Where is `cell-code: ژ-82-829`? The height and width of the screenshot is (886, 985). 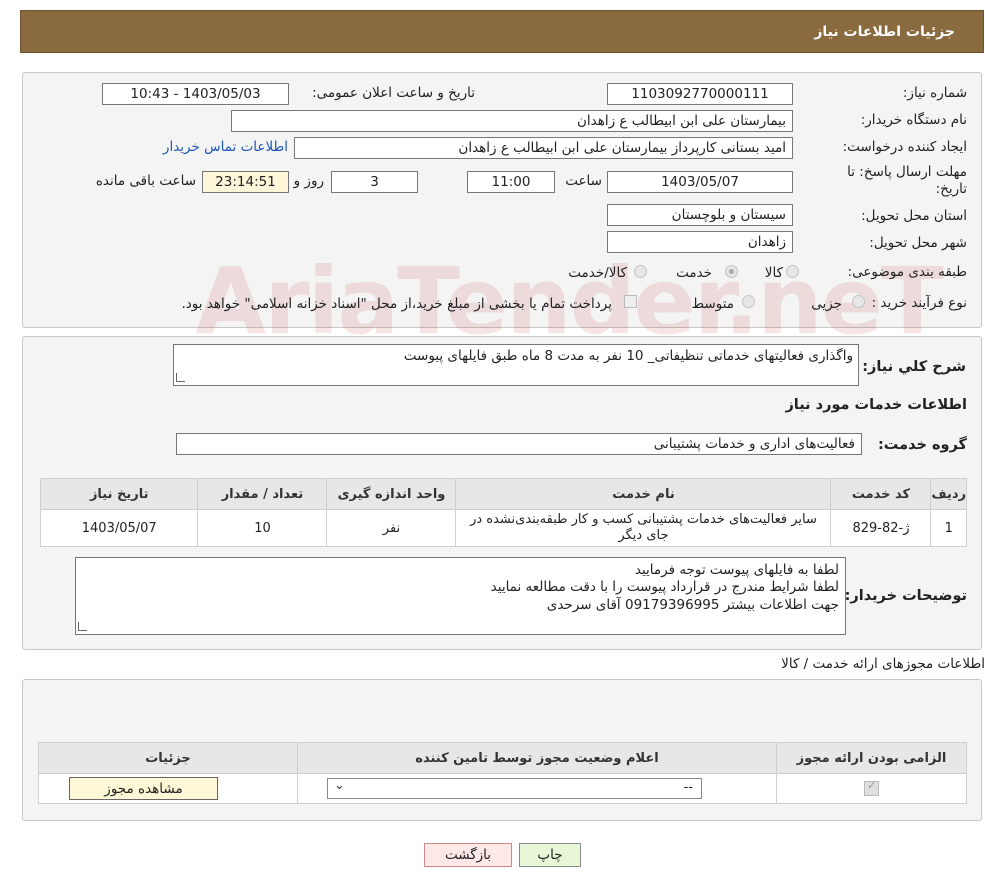 cell-code: ژ-82-829 is located at coordinates (881, 528).